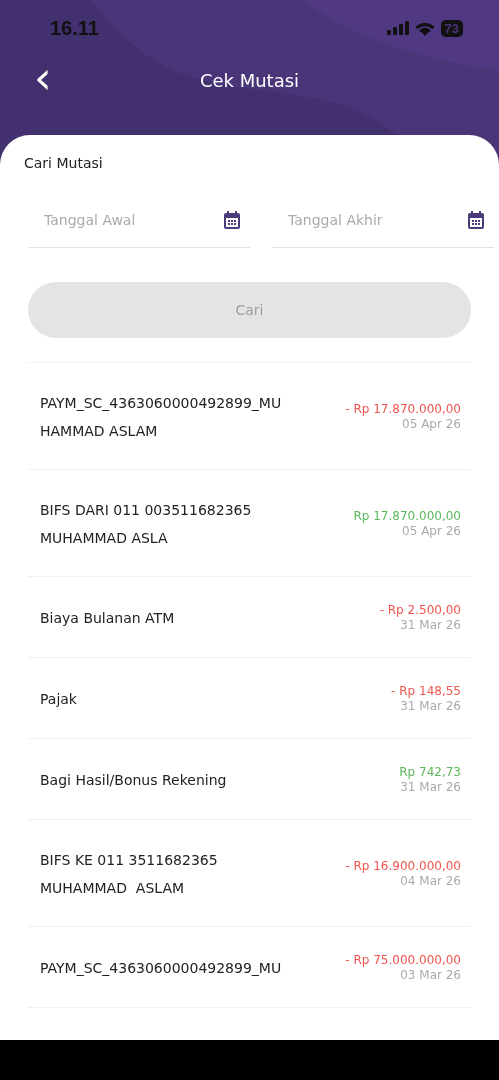 This screenshot has width=499, height=1080. What do you see at coordinates (146, 524) in the screenshot?
I see `transaction-description: BIFS DARI 011 003511682365 MUHAMMAD ASLA` at bounding box center [146, 524].